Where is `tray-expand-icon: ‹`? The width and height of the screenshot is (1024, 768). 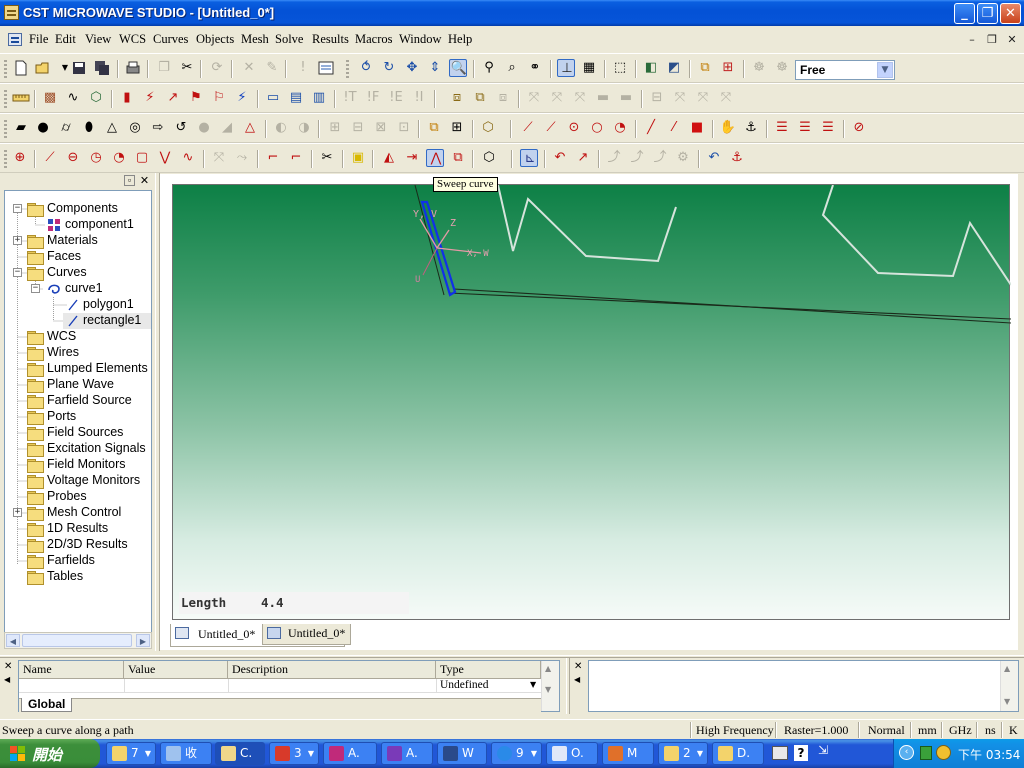
tray-expand-icon: ‹ is located at coordinates (906, 752).